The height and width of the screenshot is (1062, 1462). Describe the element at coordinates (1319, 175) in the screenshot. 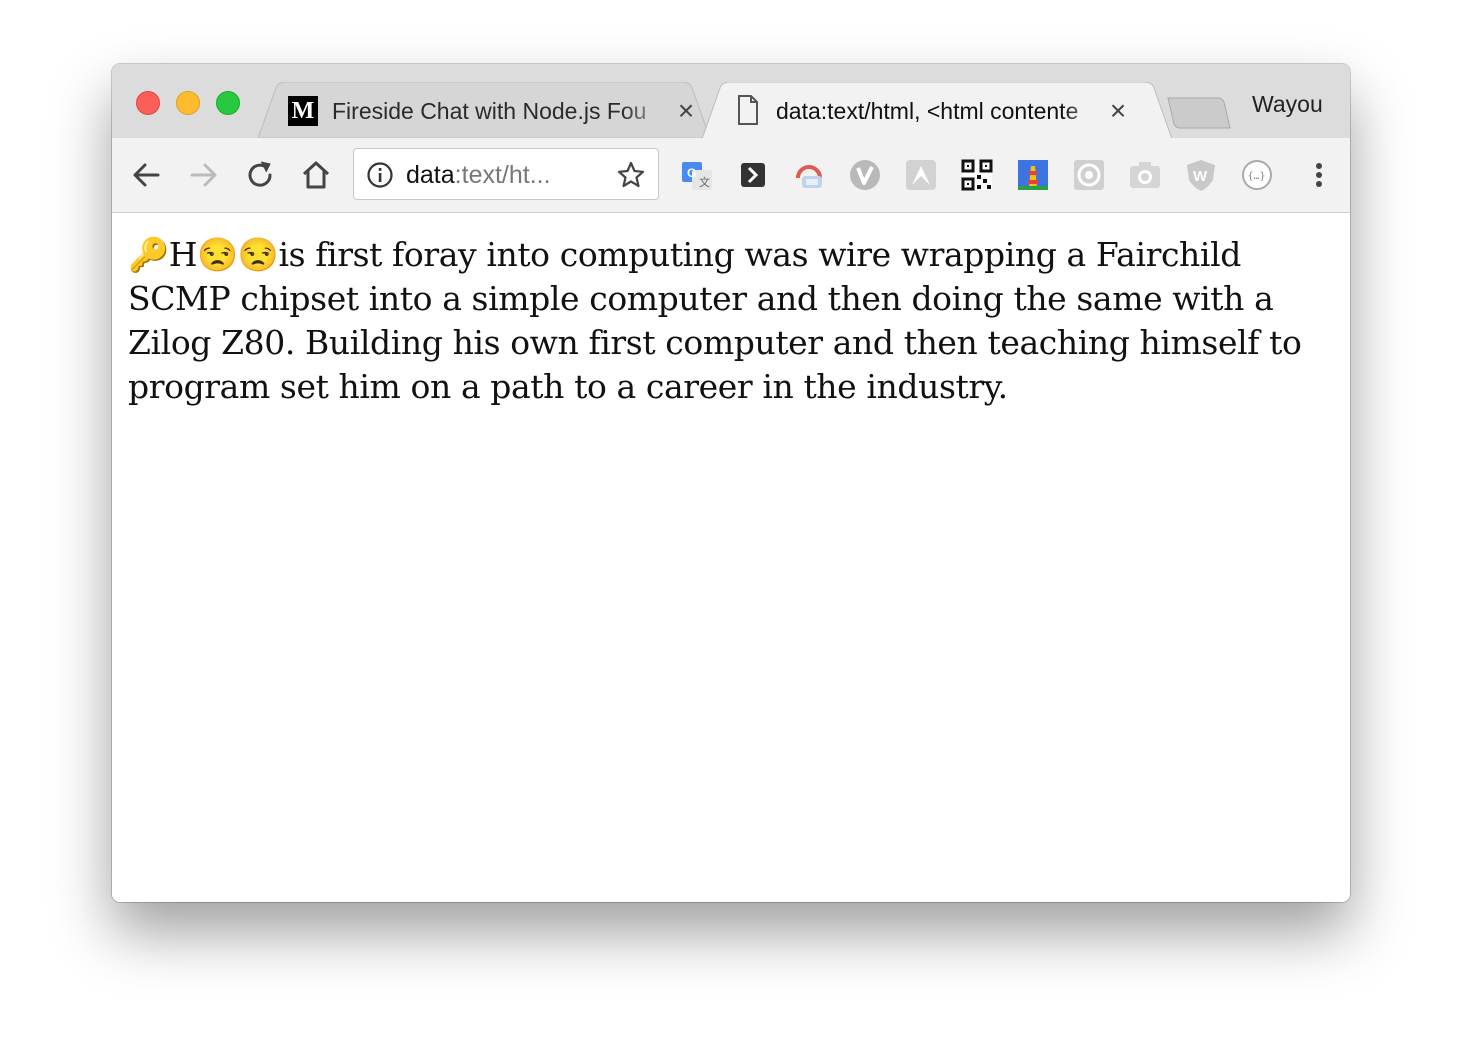

I see `more-menu-icon` at that location.